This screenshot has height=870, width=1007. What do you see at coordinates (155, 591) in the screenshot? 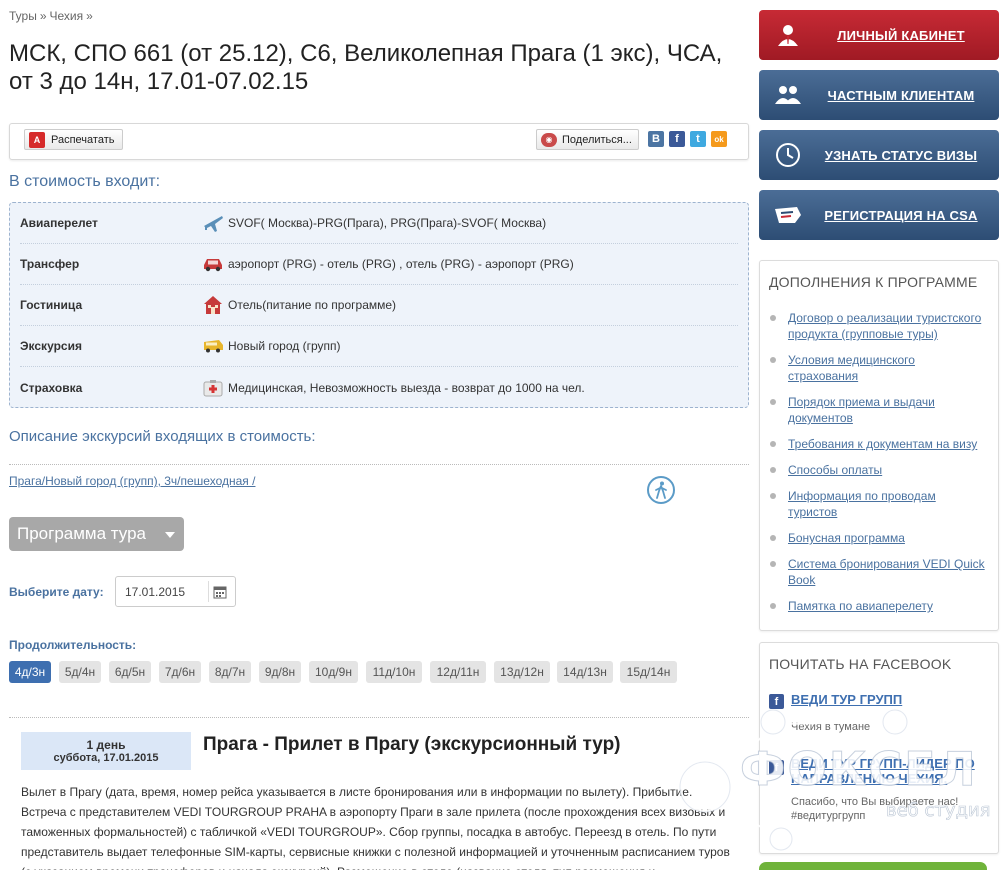
I see `date-value: 17.01.2015` at bounding box center [155, 591].